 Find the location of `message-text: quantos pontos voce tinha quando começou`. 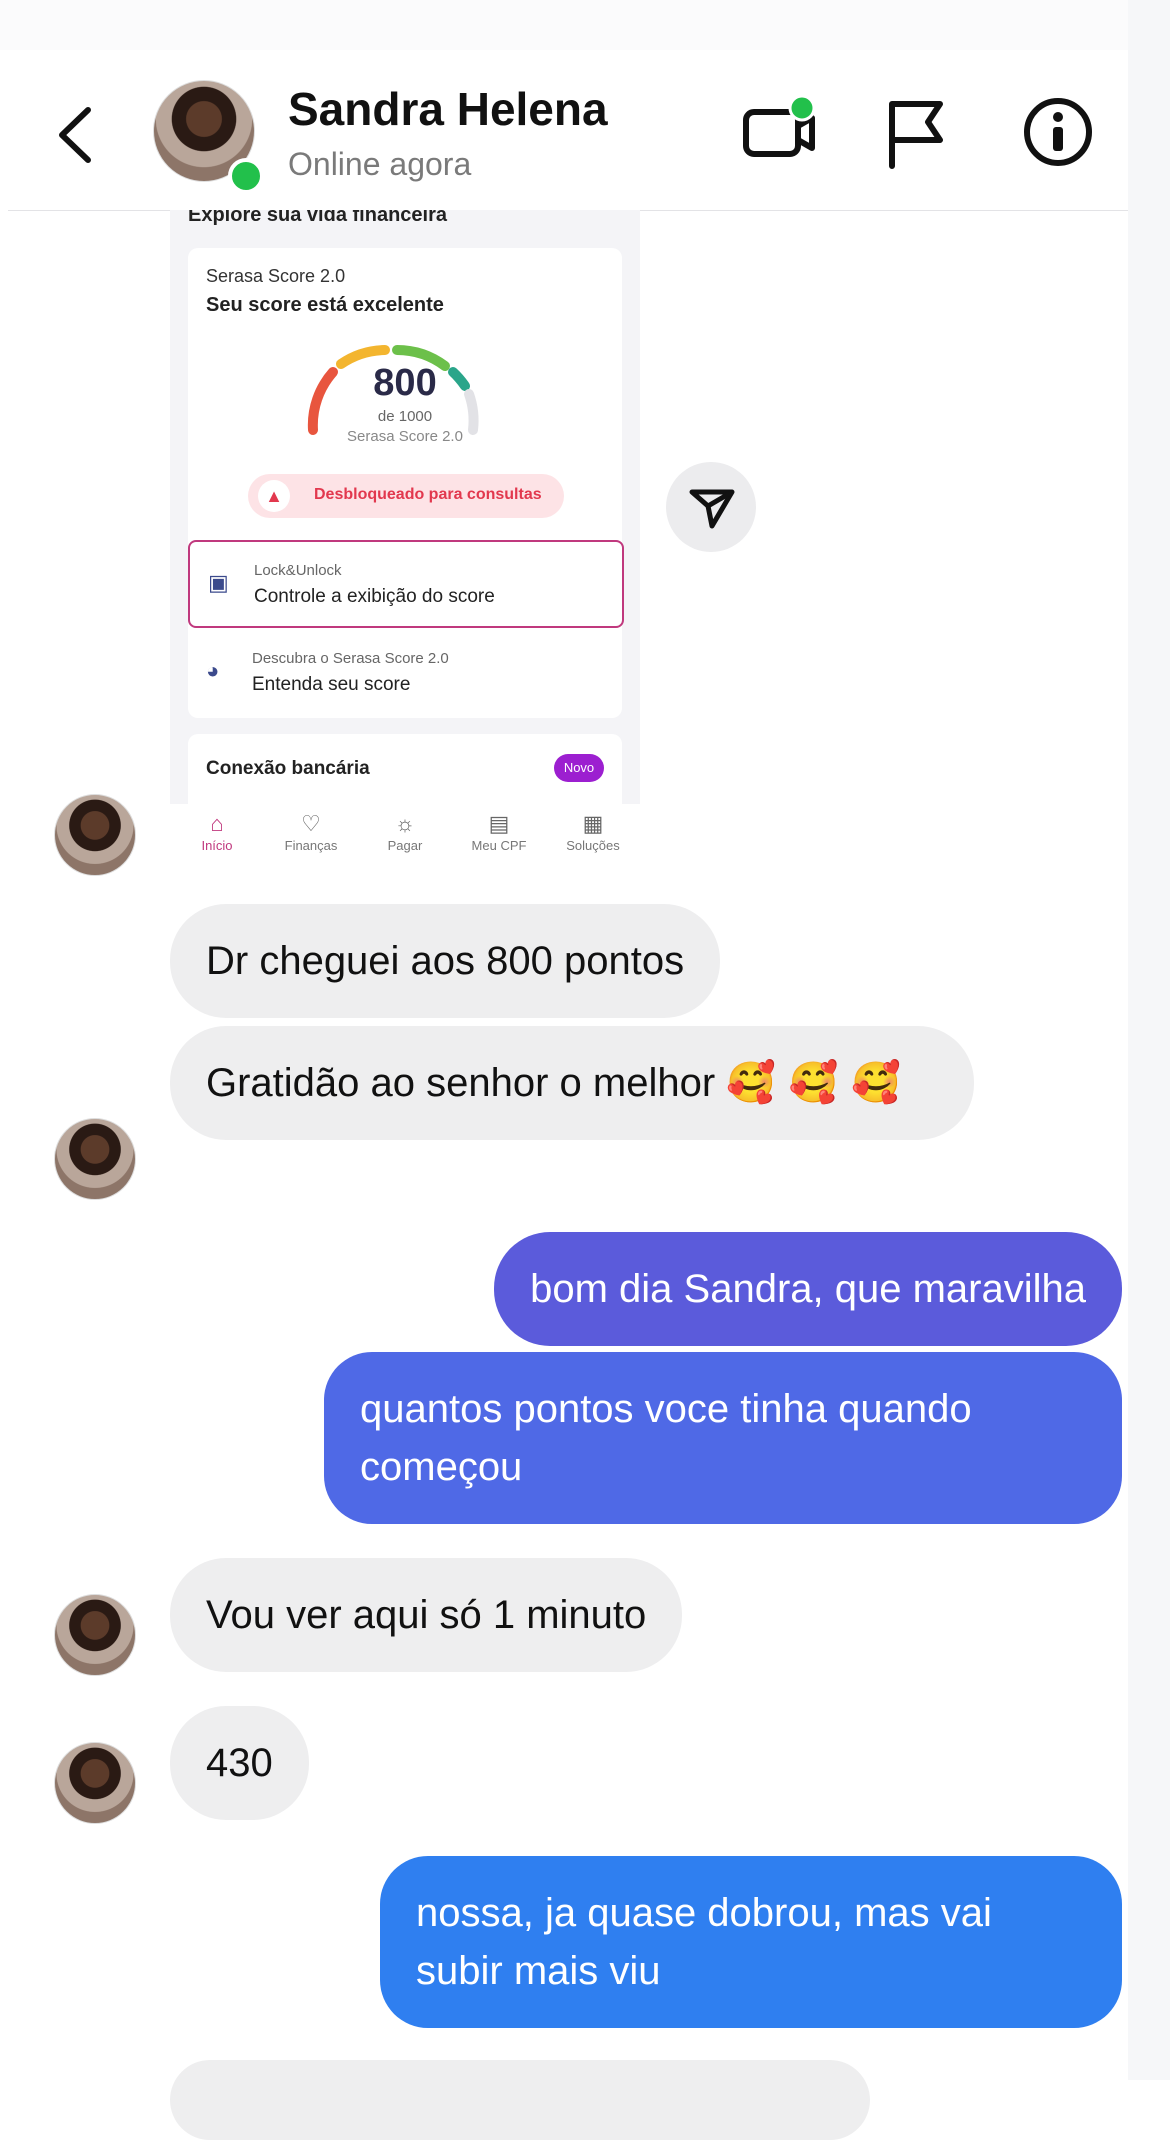

message-text: quantos pontos voce tinha quando começou is located at coordinates (666, 1438).